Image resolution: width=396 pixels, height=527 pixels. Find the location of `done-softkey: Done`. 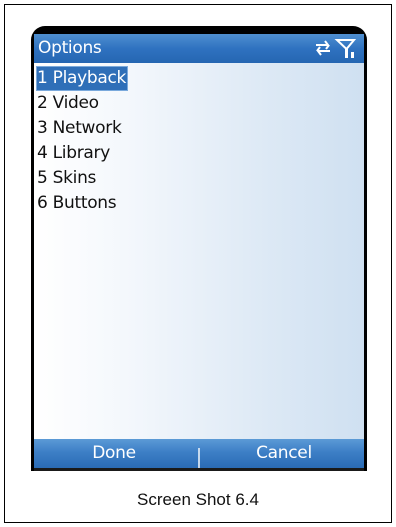

done-softkey: Done is located at coordinates (114, 453).